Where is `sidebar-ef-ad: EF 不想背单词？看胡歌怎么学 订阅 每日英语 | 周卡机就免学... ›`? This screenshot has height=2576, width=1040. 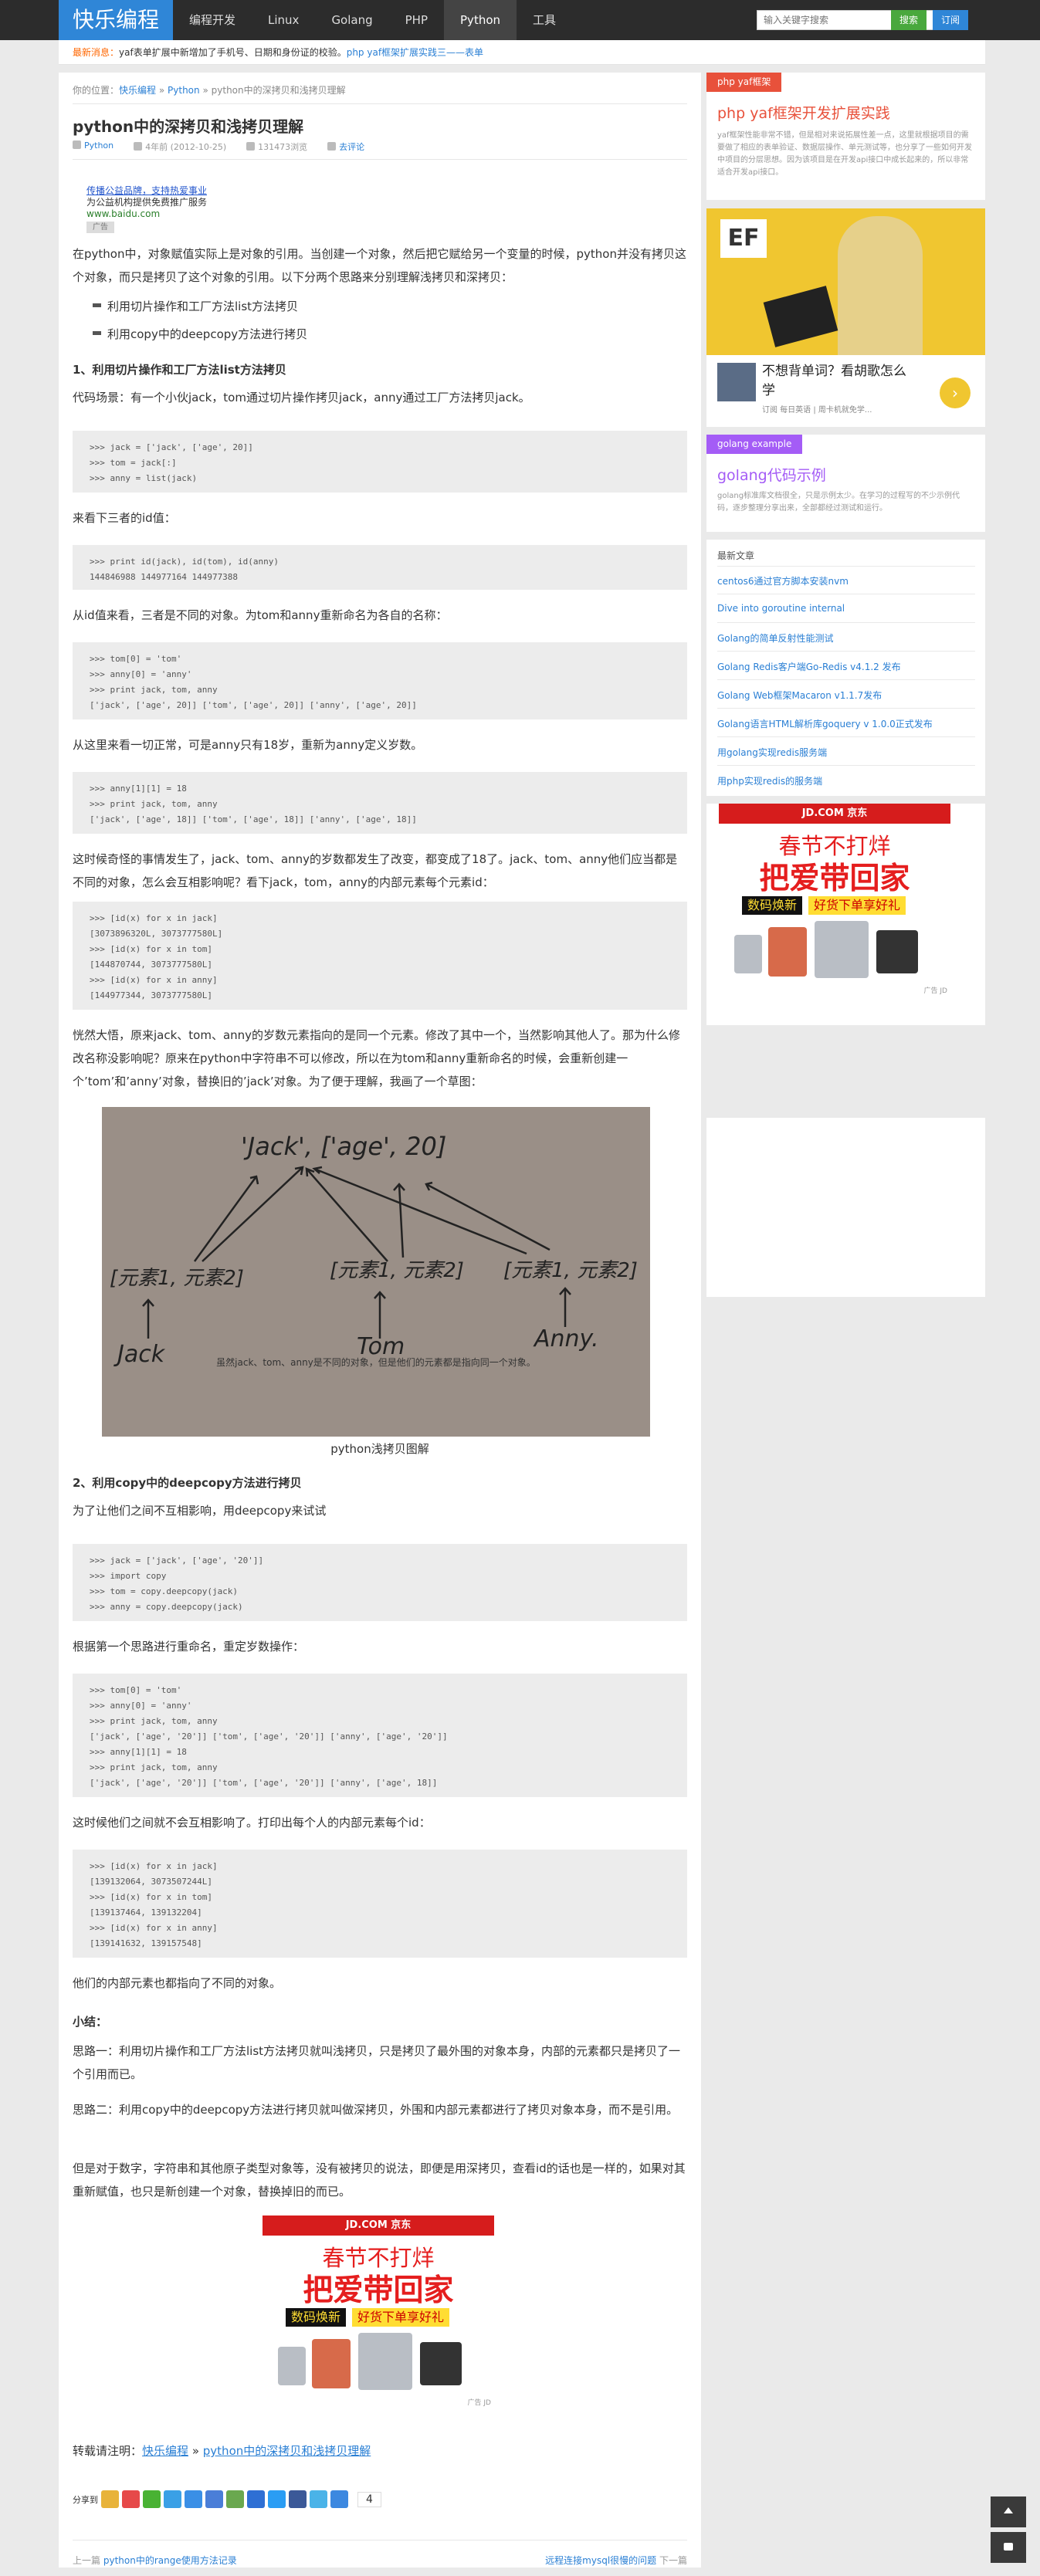 sidebar-ef-ad: EF 不想背单词？看胡歌怎么学 订阅 每日英语 | 周卡机就免学... › is located at coordinates (846, 318).